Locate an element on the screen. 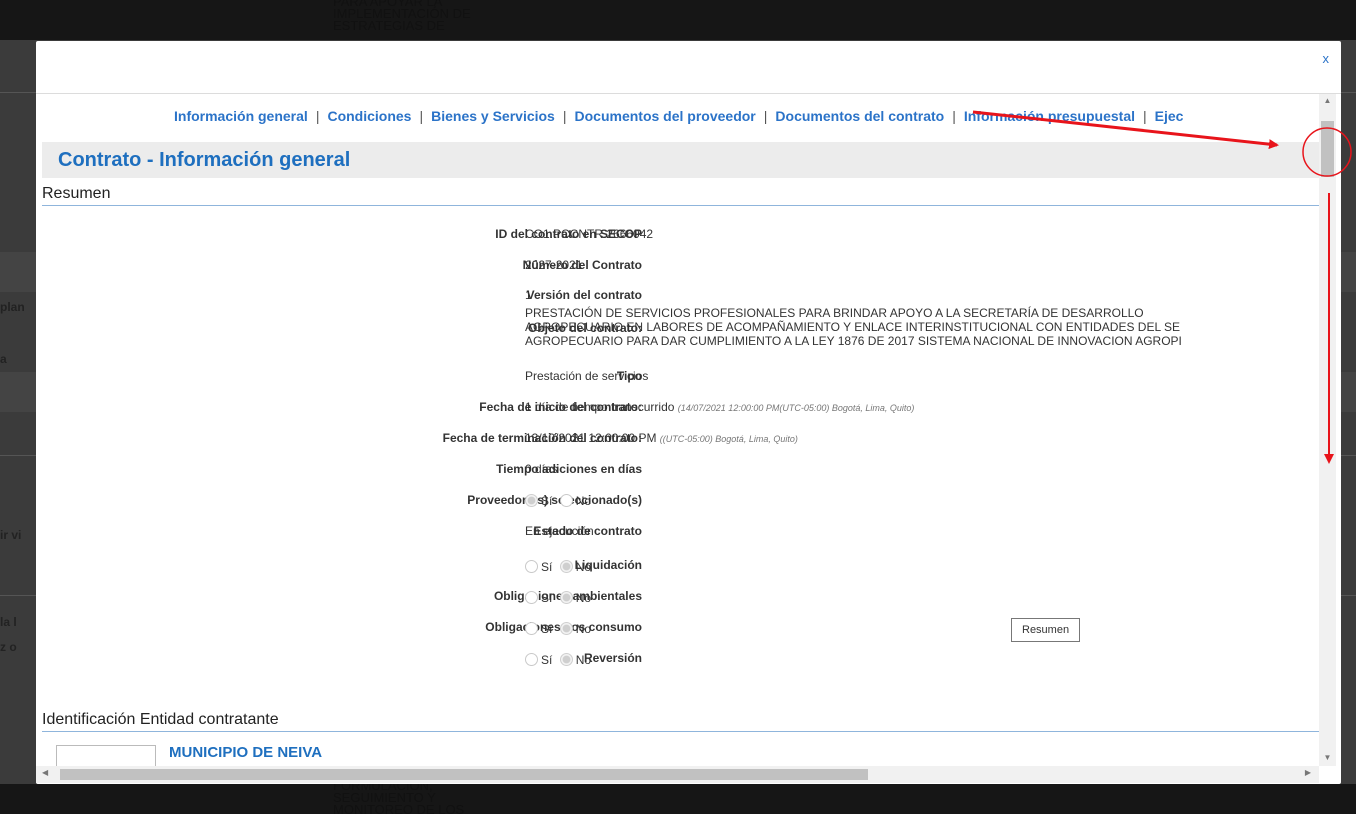 The height and width of the screenshot is (814, 1356). radio-group-obligaciones-ambientales: Sí No is located at coordinates (560, 598).